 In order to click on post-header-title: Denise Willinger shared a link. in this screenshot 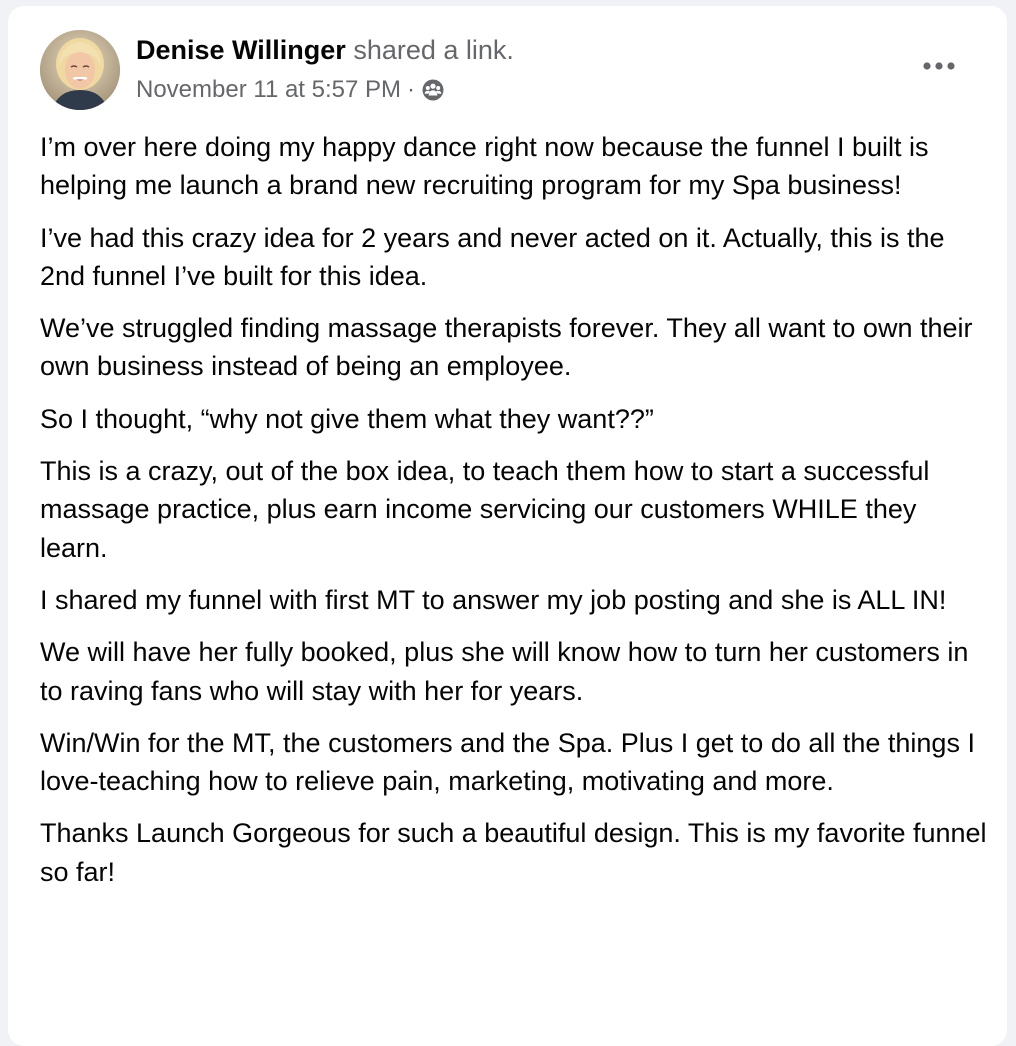, I will do `click(325, 50)`.